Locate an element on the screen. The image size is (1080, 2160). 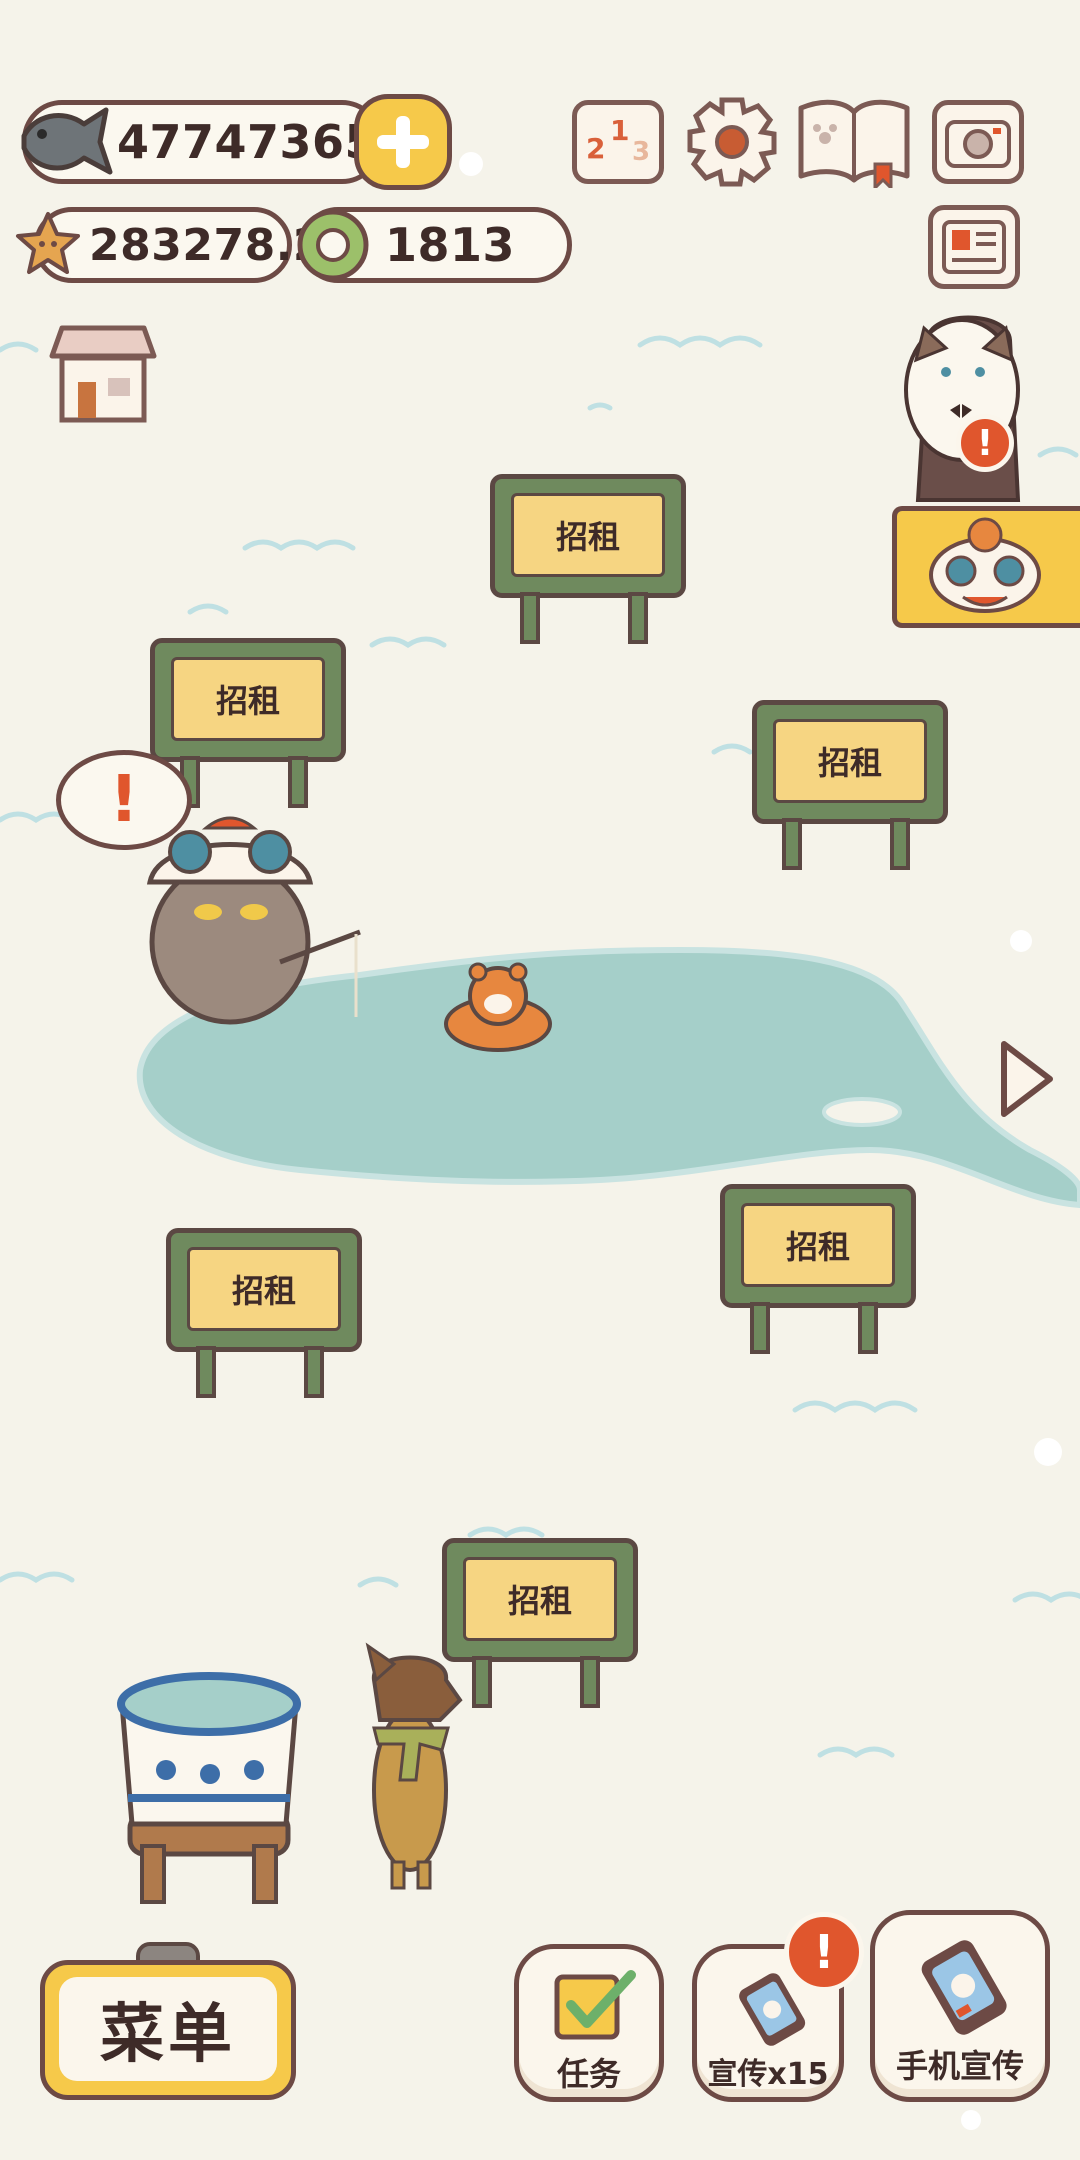
phone-promote-label: 手机宣传 is located at coordinates (959, 2066).